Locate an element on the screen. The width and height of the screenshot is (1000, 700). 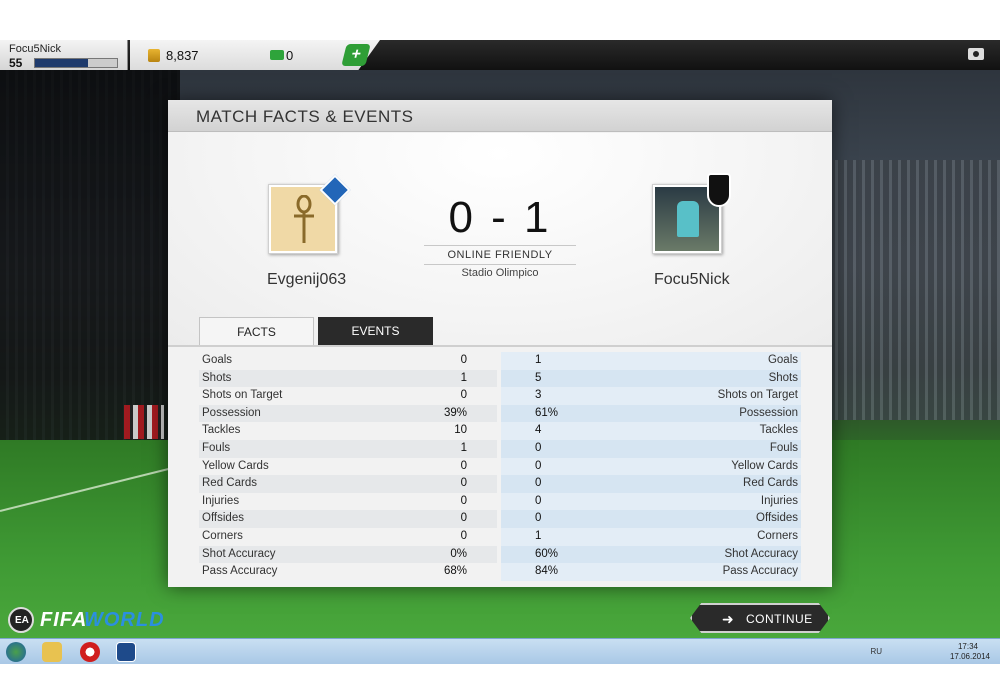
arrow-right-icon: ➜ is located at coordinates (728, 619).